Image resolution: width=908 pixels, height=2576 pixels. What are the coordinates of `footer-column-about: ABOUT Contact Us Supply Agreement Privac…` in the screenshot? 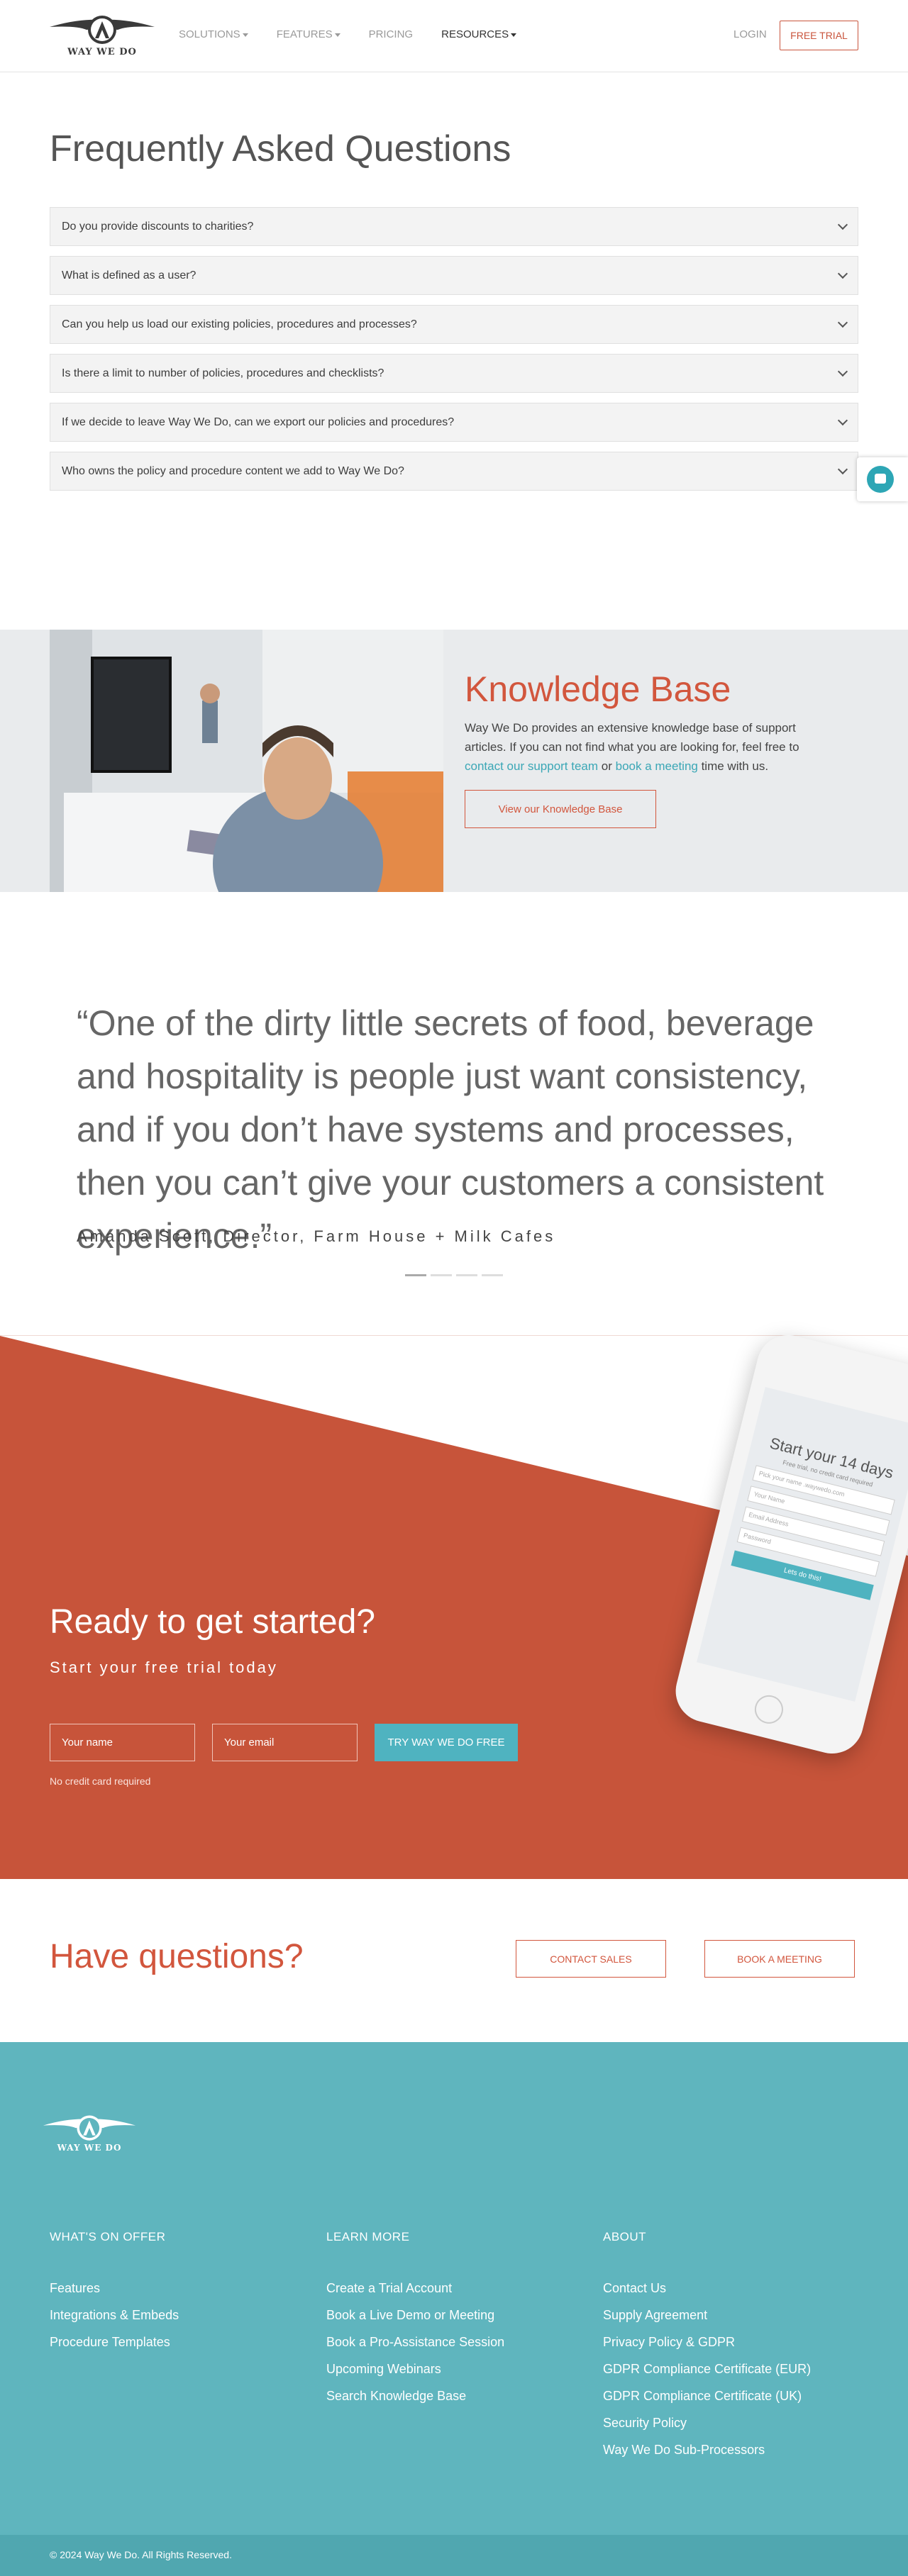 It's located at (707, 2350).